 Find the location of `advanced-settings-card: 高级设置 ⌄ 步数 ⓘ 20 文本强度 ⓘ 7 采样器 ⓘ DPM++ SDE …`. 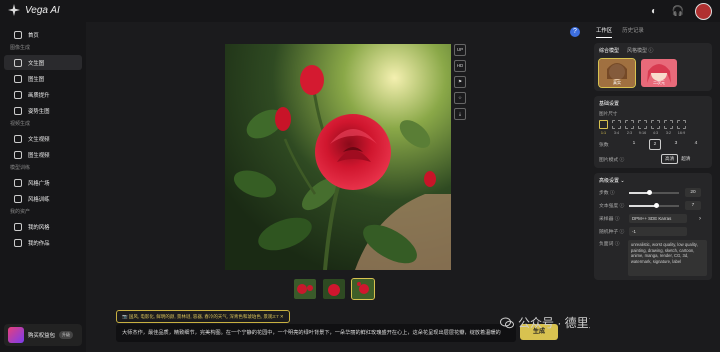

advanced-settings-card: 高级设置 ⌄ 步数 ⓘ 20 文本强度 ⓘ 7 采样器 ⓘ DPM++ SDE … is located at coordinates (653, 226).